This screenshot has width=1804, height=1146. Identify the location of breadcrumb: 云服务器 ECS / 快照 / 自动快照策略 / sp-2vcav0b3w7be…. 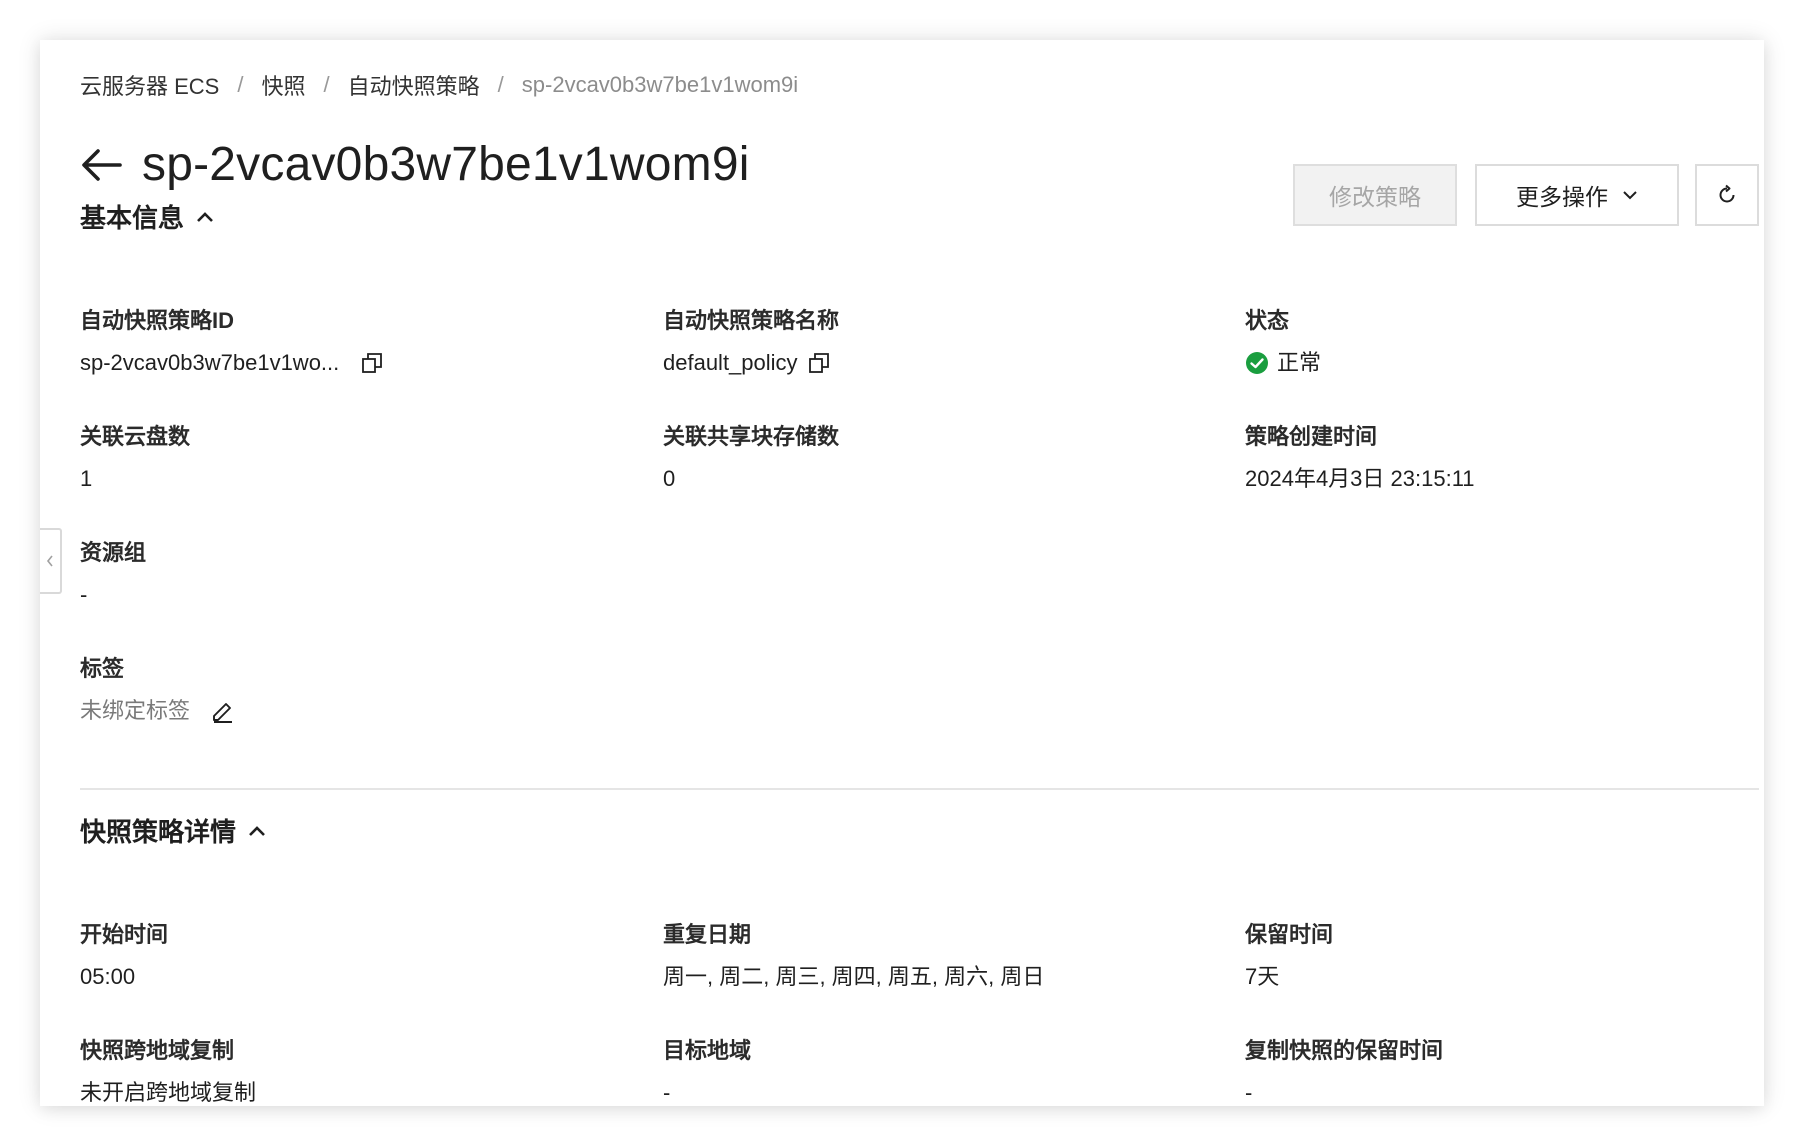
(439, 85).